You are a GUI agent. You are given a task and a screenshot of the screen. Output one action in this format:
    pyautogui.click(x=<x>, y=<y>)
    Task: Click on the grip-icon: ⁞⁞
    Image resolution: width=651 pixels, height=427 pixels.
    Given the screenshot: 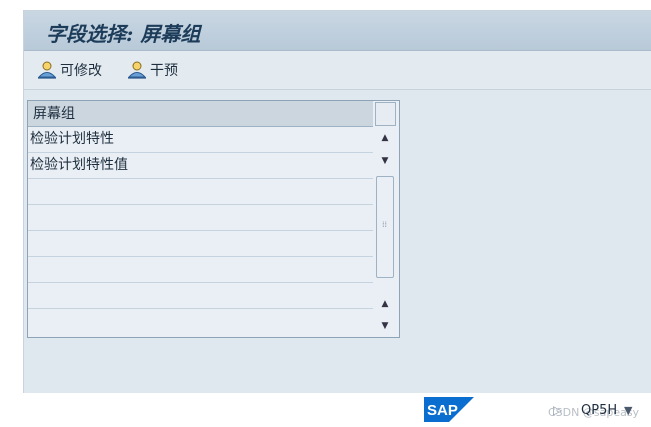 What is the action you would take?
    pyautogui.click(x=385, y=224)
    